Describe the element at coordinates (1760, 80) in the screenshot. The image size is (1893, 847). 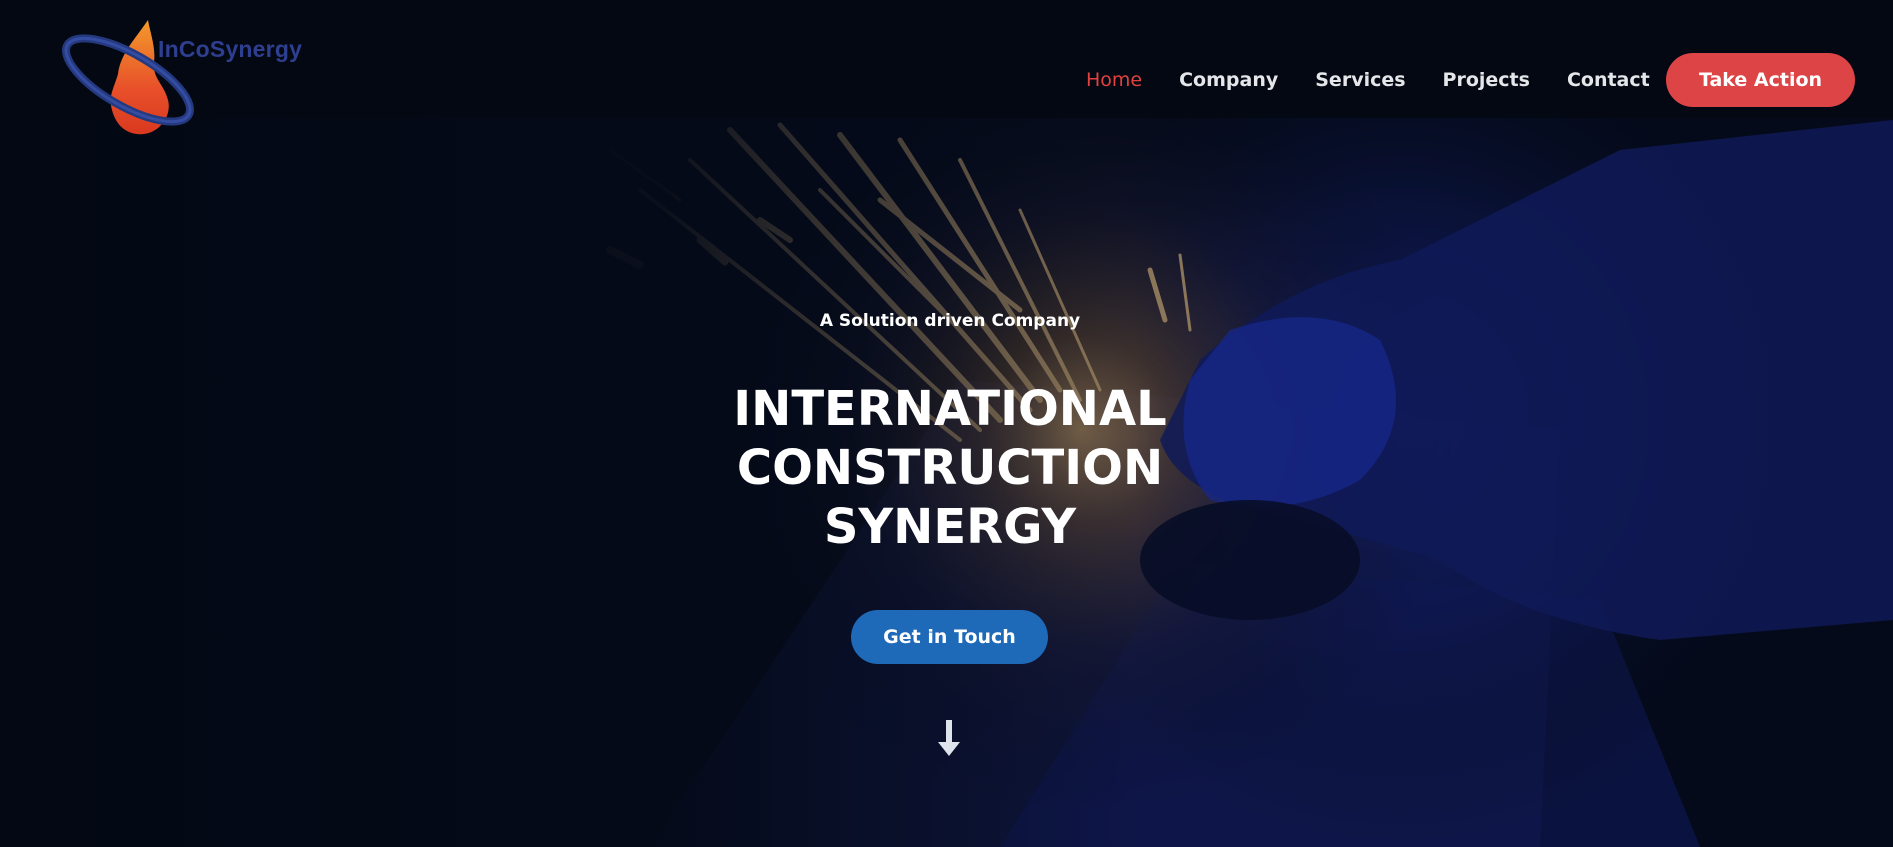
I see `take-action-button: Take Action` at that location.